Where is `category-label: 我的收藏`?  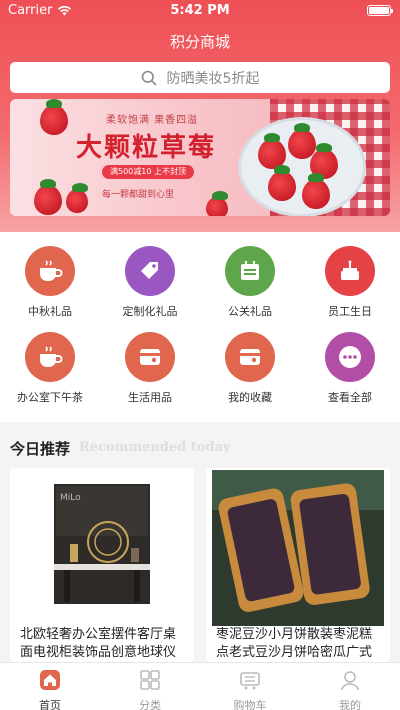 category-label: 我的收藏 is located at coordinates (250, 397).